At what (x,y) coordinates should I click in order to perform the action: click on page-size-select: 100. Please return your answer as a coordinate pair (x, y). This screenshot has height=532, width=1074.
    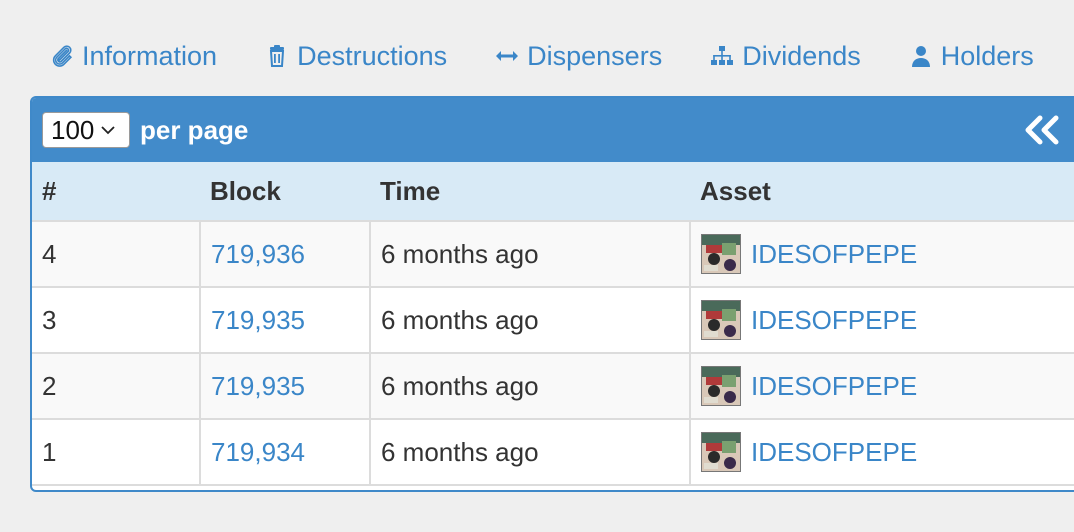
    Looking at the image, I should click on (86, 130).